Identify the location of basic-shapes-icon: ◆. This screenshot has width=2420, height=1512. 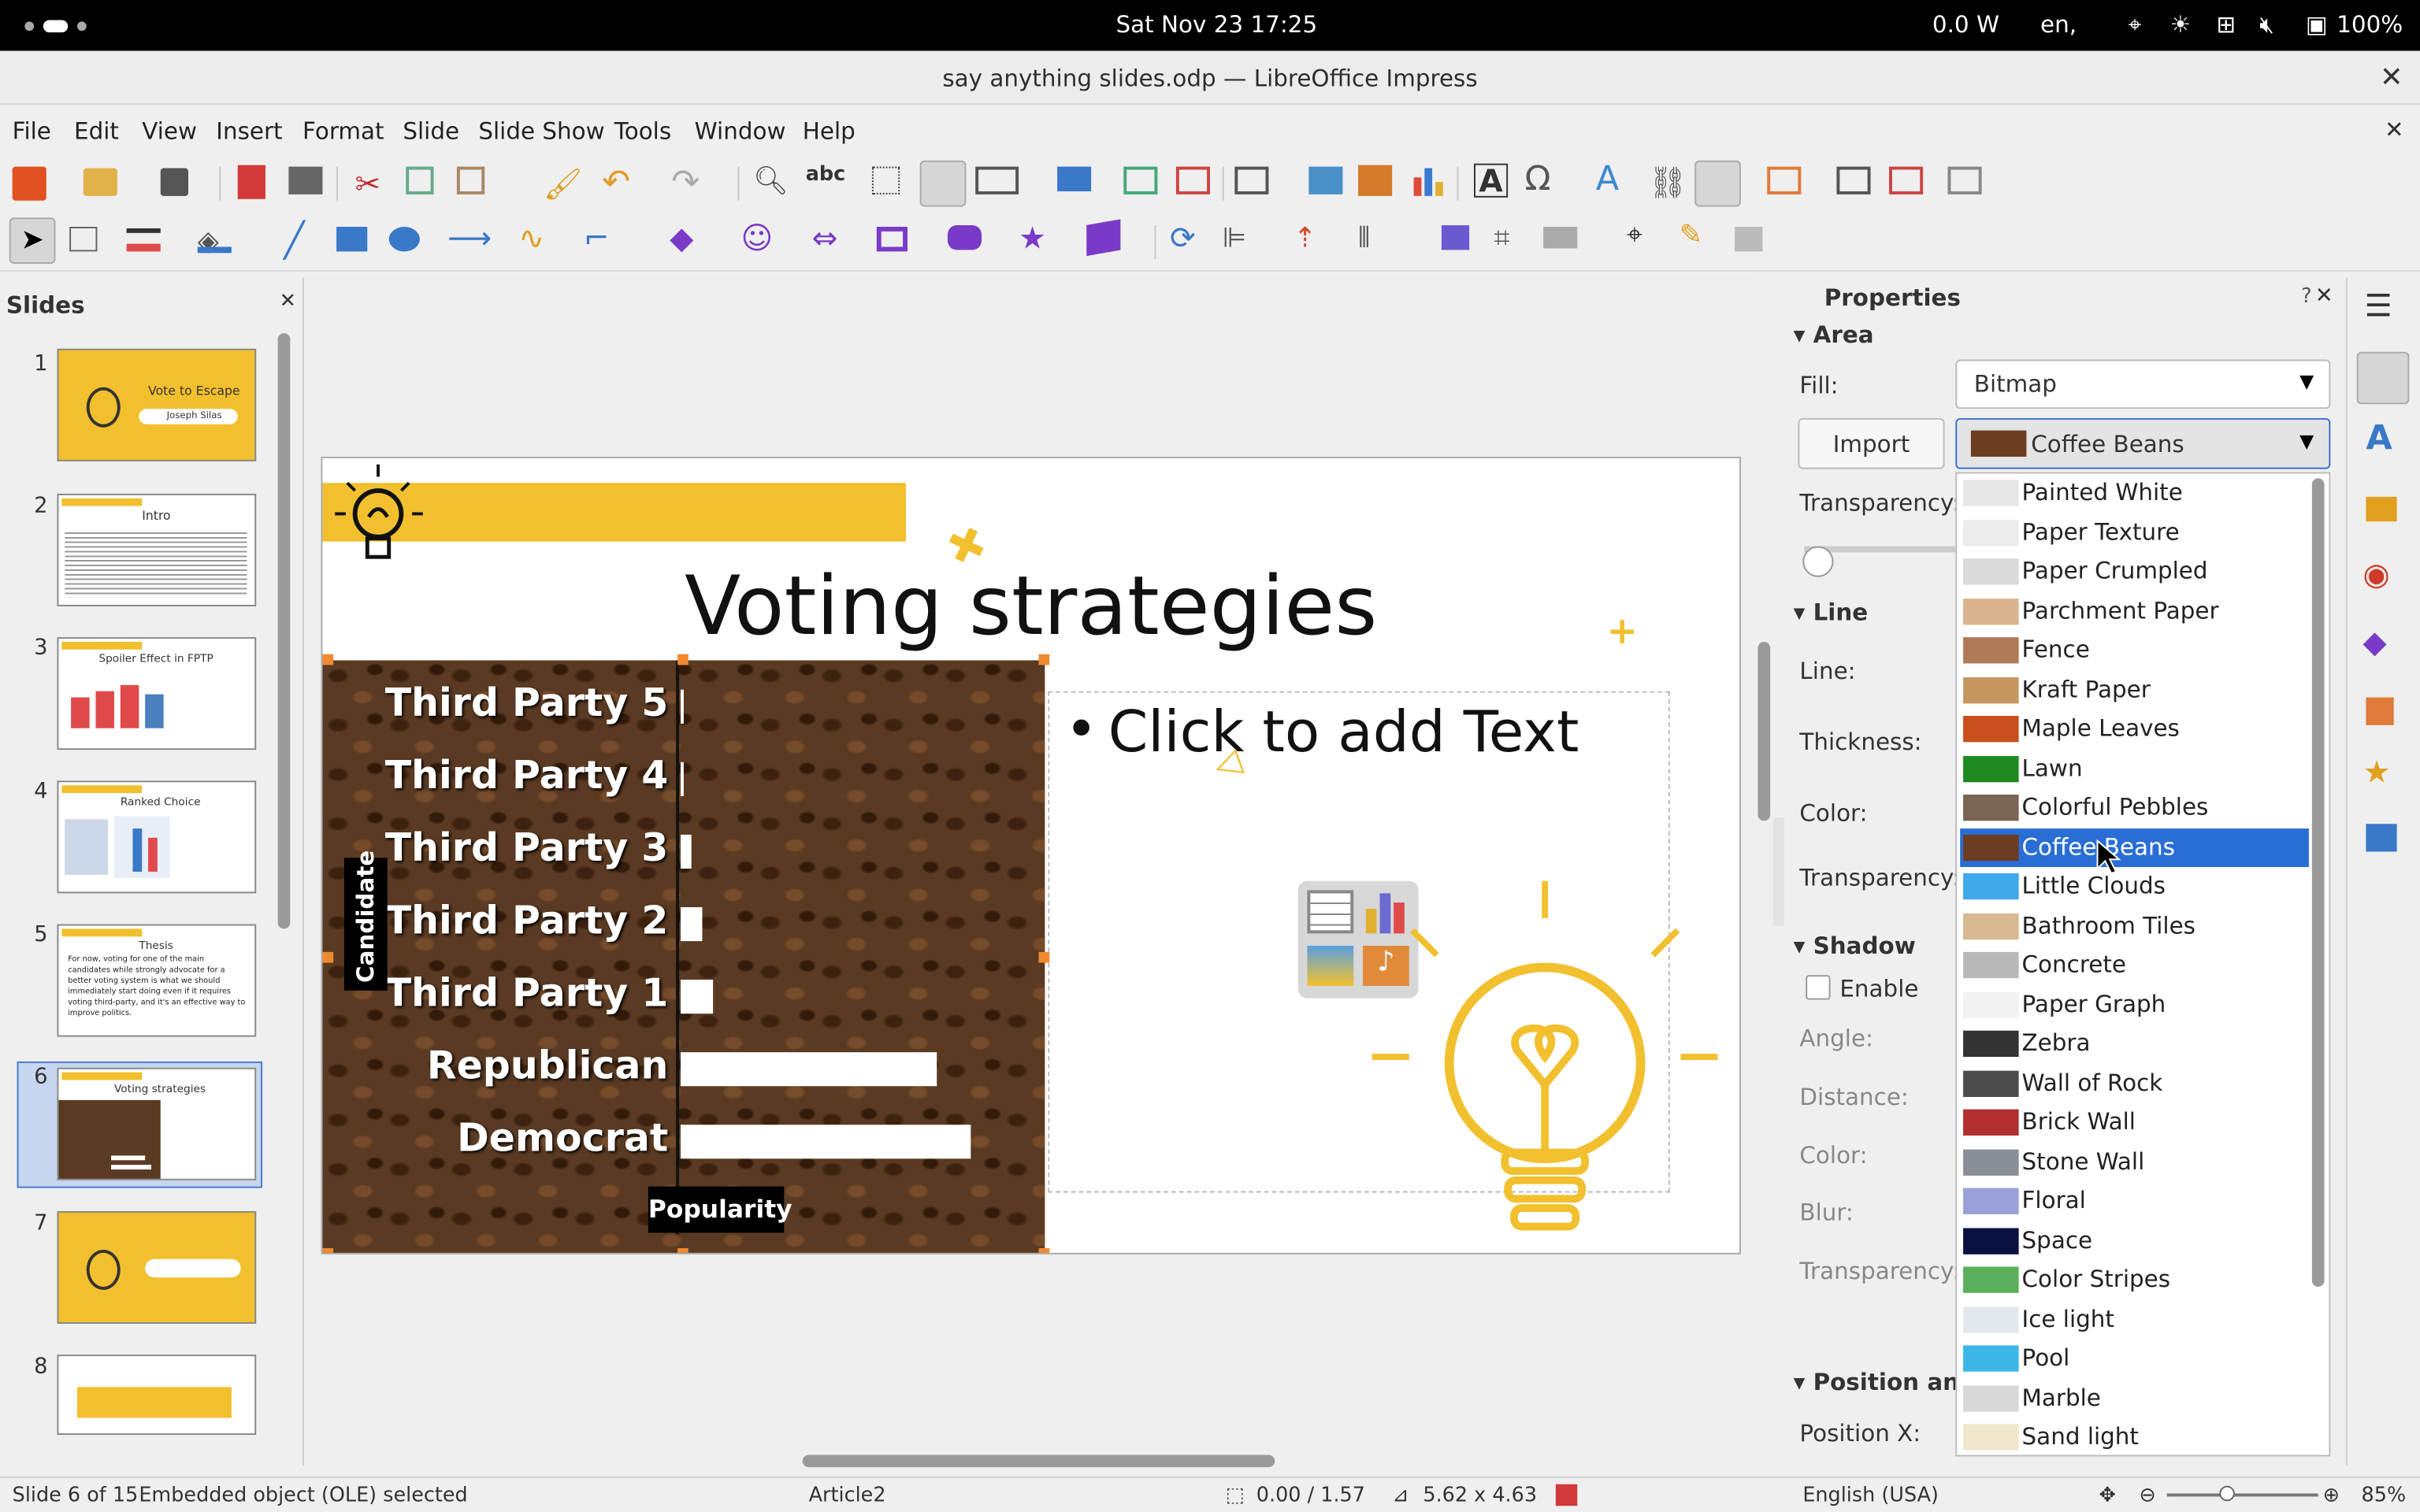
(686, 237).